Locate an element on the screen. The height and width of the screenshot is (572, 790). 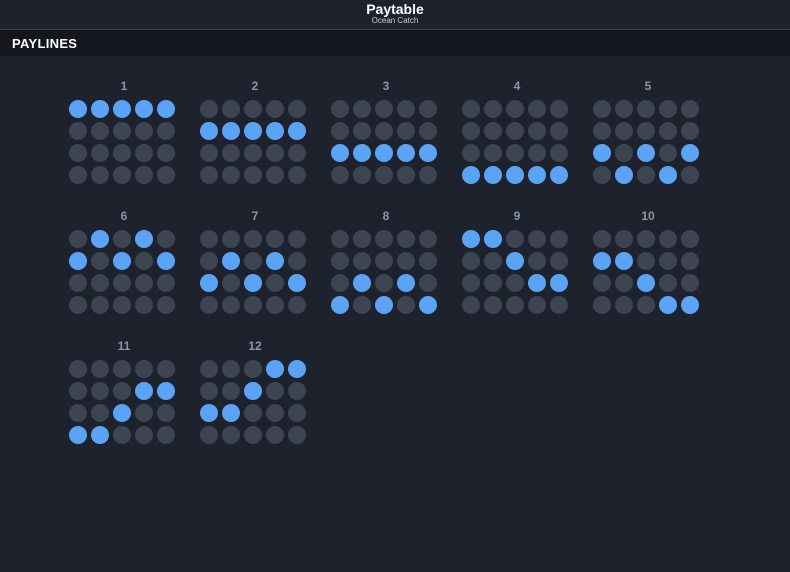
payline-number: 12 is located at coordinates (255, 346).